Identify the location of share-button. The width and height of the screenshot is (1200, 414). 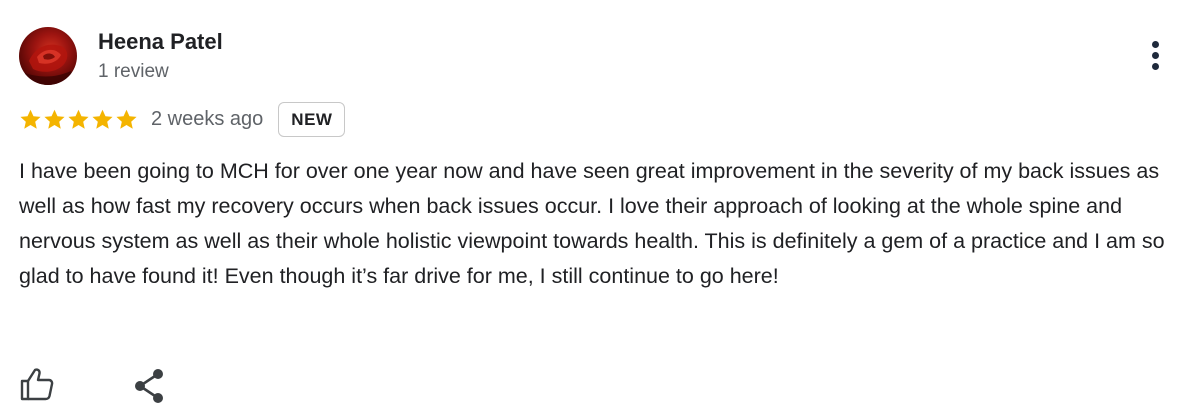
(150, 386).